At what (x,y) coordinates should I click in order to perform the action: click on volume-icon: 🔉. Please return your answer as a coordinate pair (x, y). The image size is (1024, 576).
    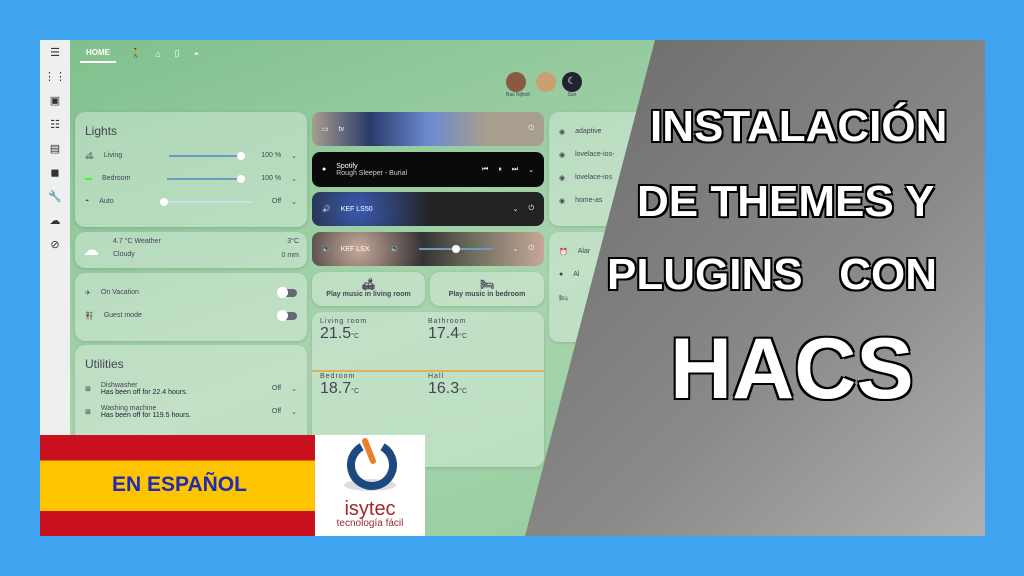
    Looking at the image, I should click on (395, 249).